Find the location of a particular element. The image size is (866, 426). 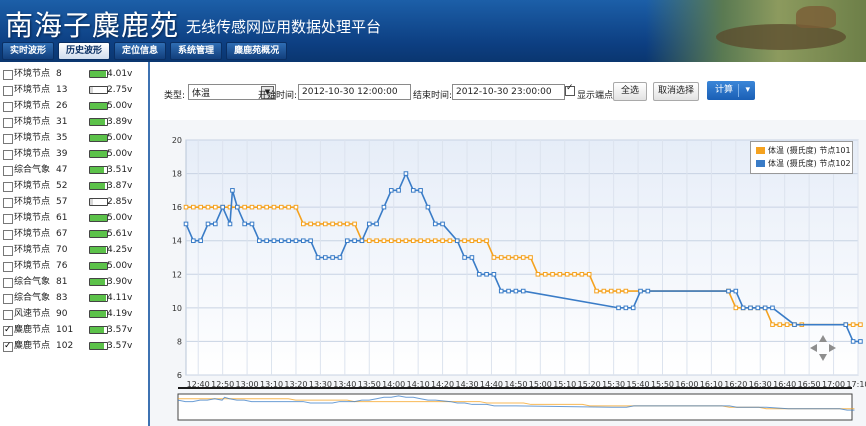

legend-item-101: 体温 (摄氏度) 节点101 is located at coordinates (803, 151).